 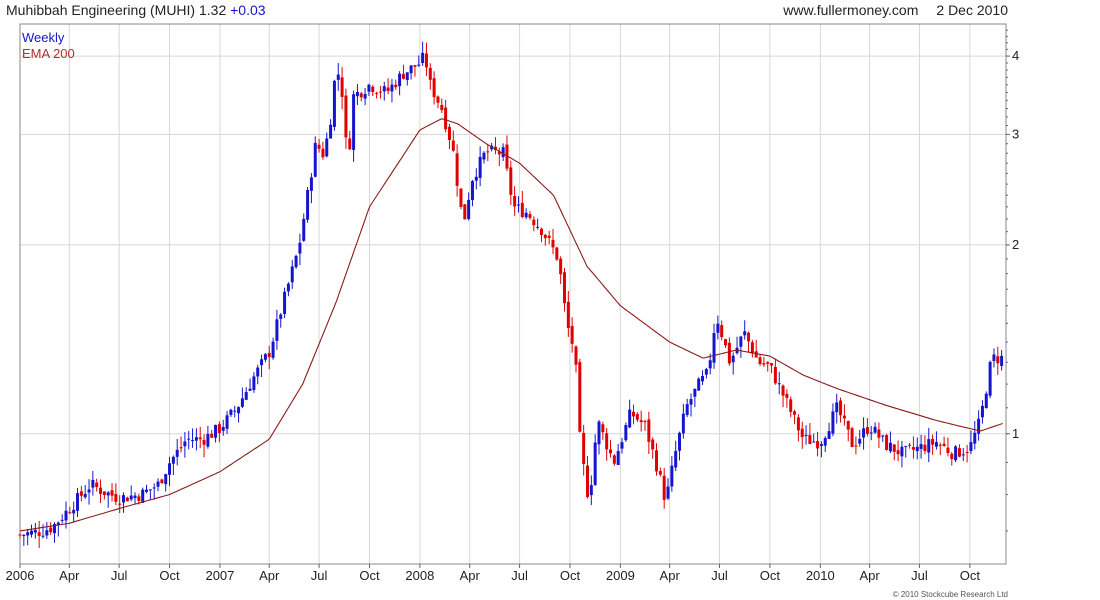 What do you see at coordinates (919, 575) in the screenshot?
I see `x-tick-label: Jul` at bounding box center [919, 575].